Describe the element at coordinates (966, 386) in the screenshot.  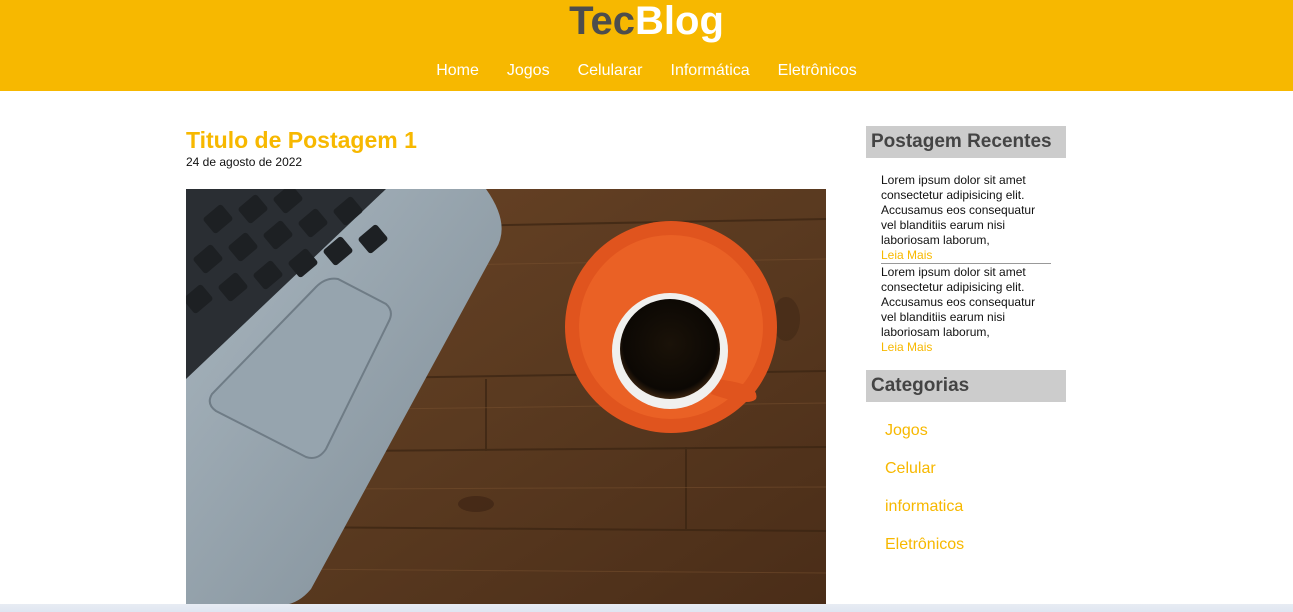
I see `categories-heading: Categorias` at that location.